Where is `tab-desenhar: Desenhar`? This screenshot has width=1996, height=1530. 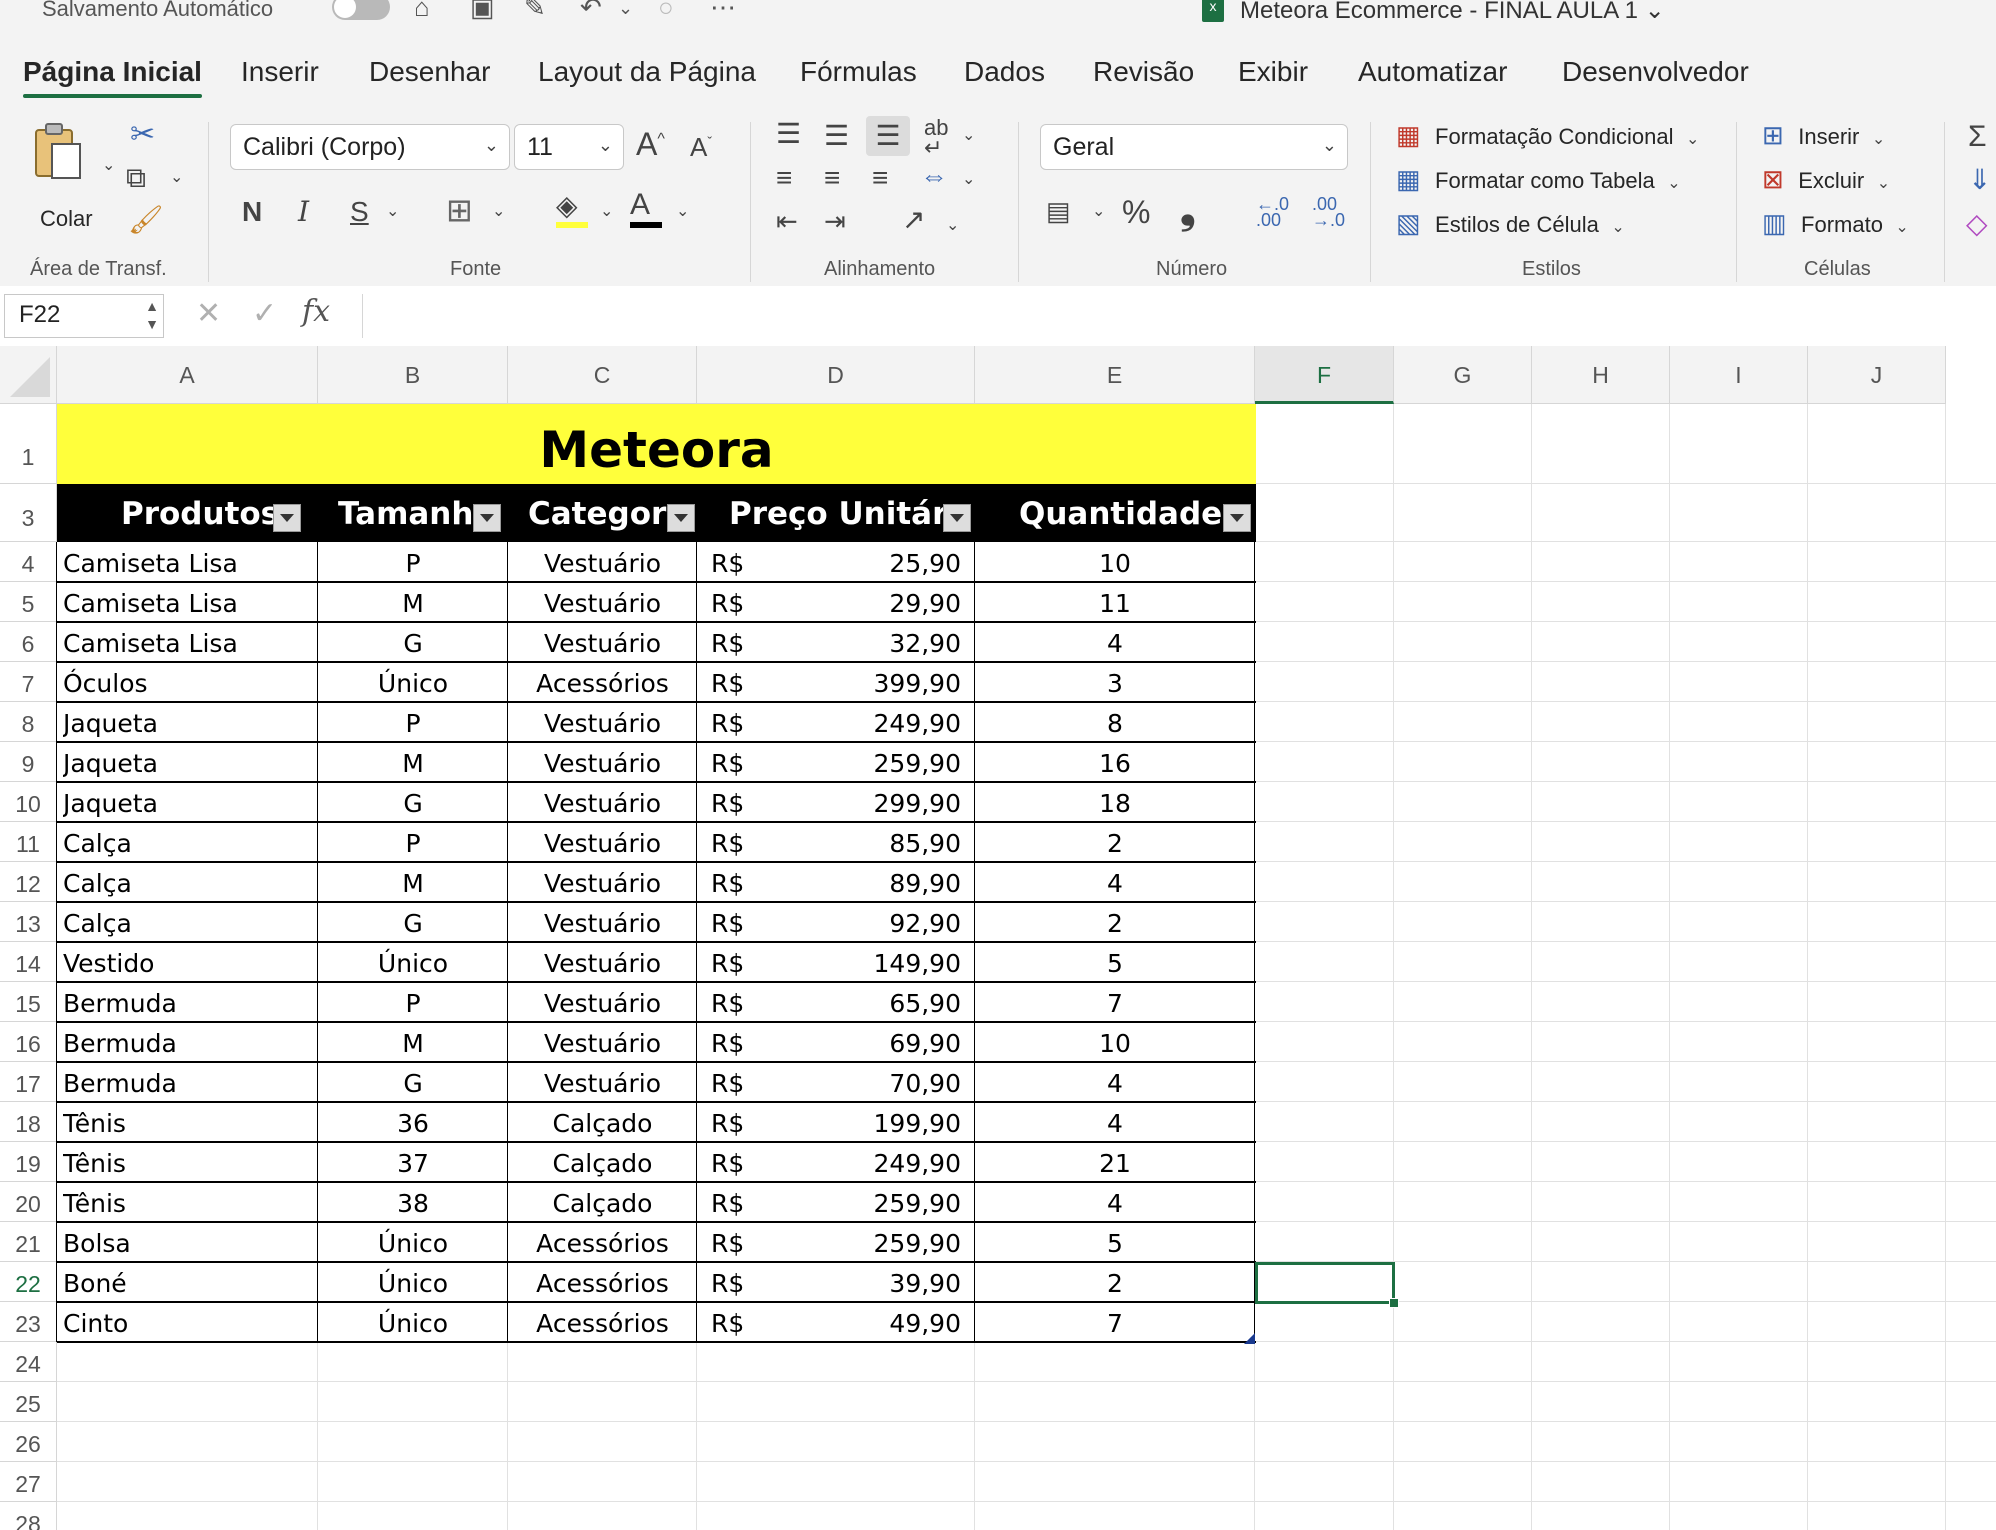
tab-desenhar: Desenhar is located at coordinates (429, 72).